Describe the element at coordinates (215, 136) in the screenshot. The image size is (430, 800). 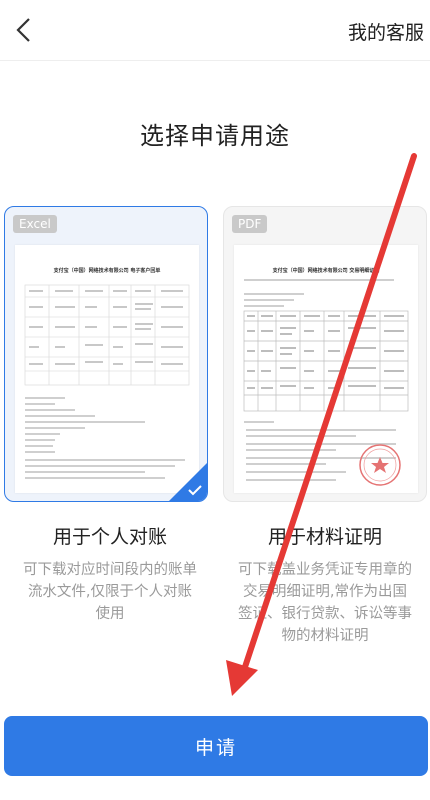
I see `page-title: 选择申请用途` at that location.